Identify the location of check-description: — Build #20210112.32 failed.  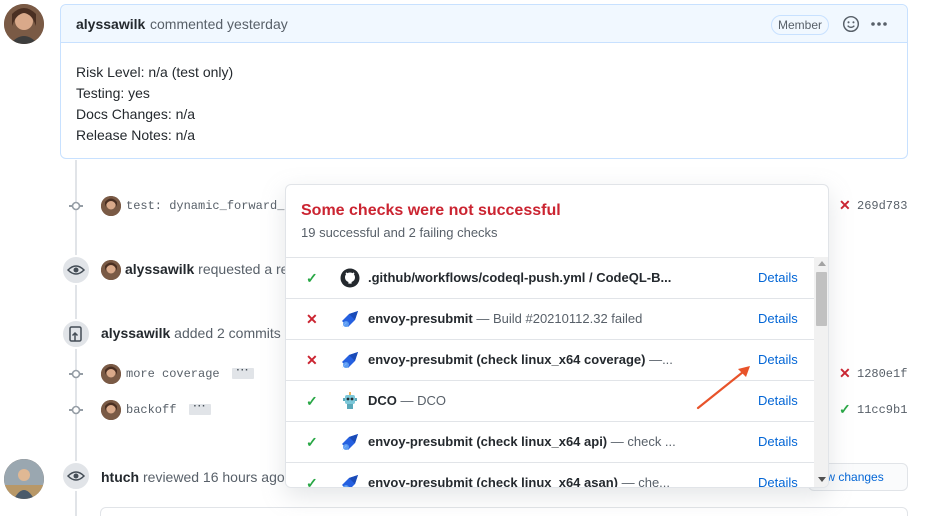
(557, 318).